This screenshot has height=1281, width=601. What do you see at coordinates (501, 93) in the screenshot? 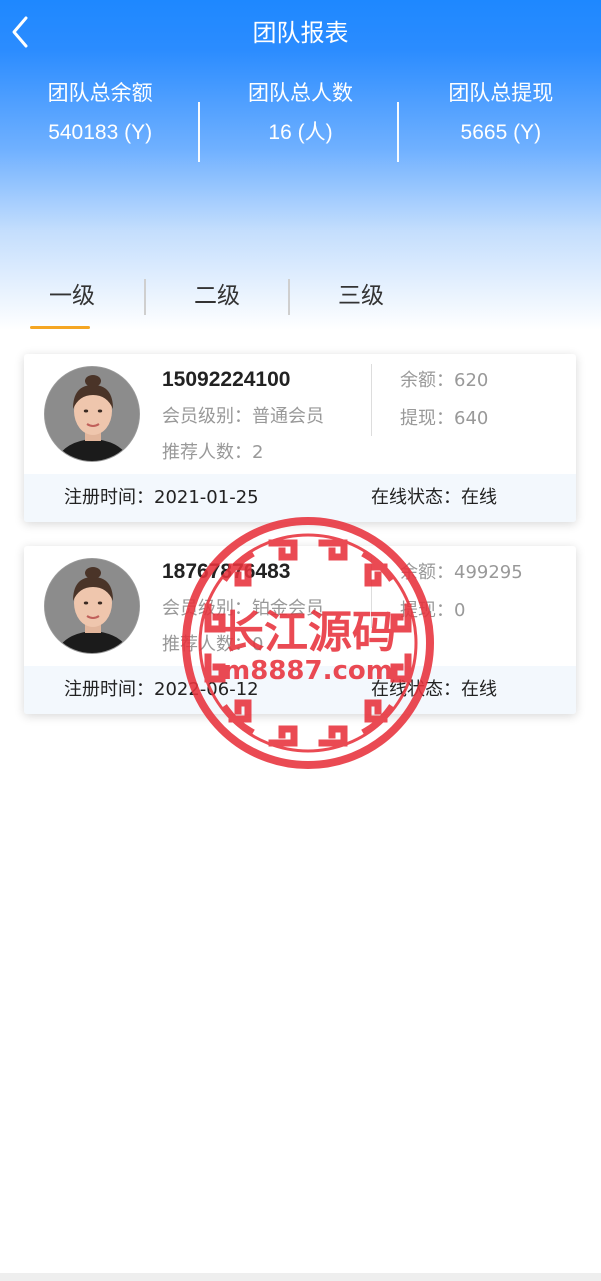
I see `stat-label: 团队总提现` at bounding box center [501, 93].